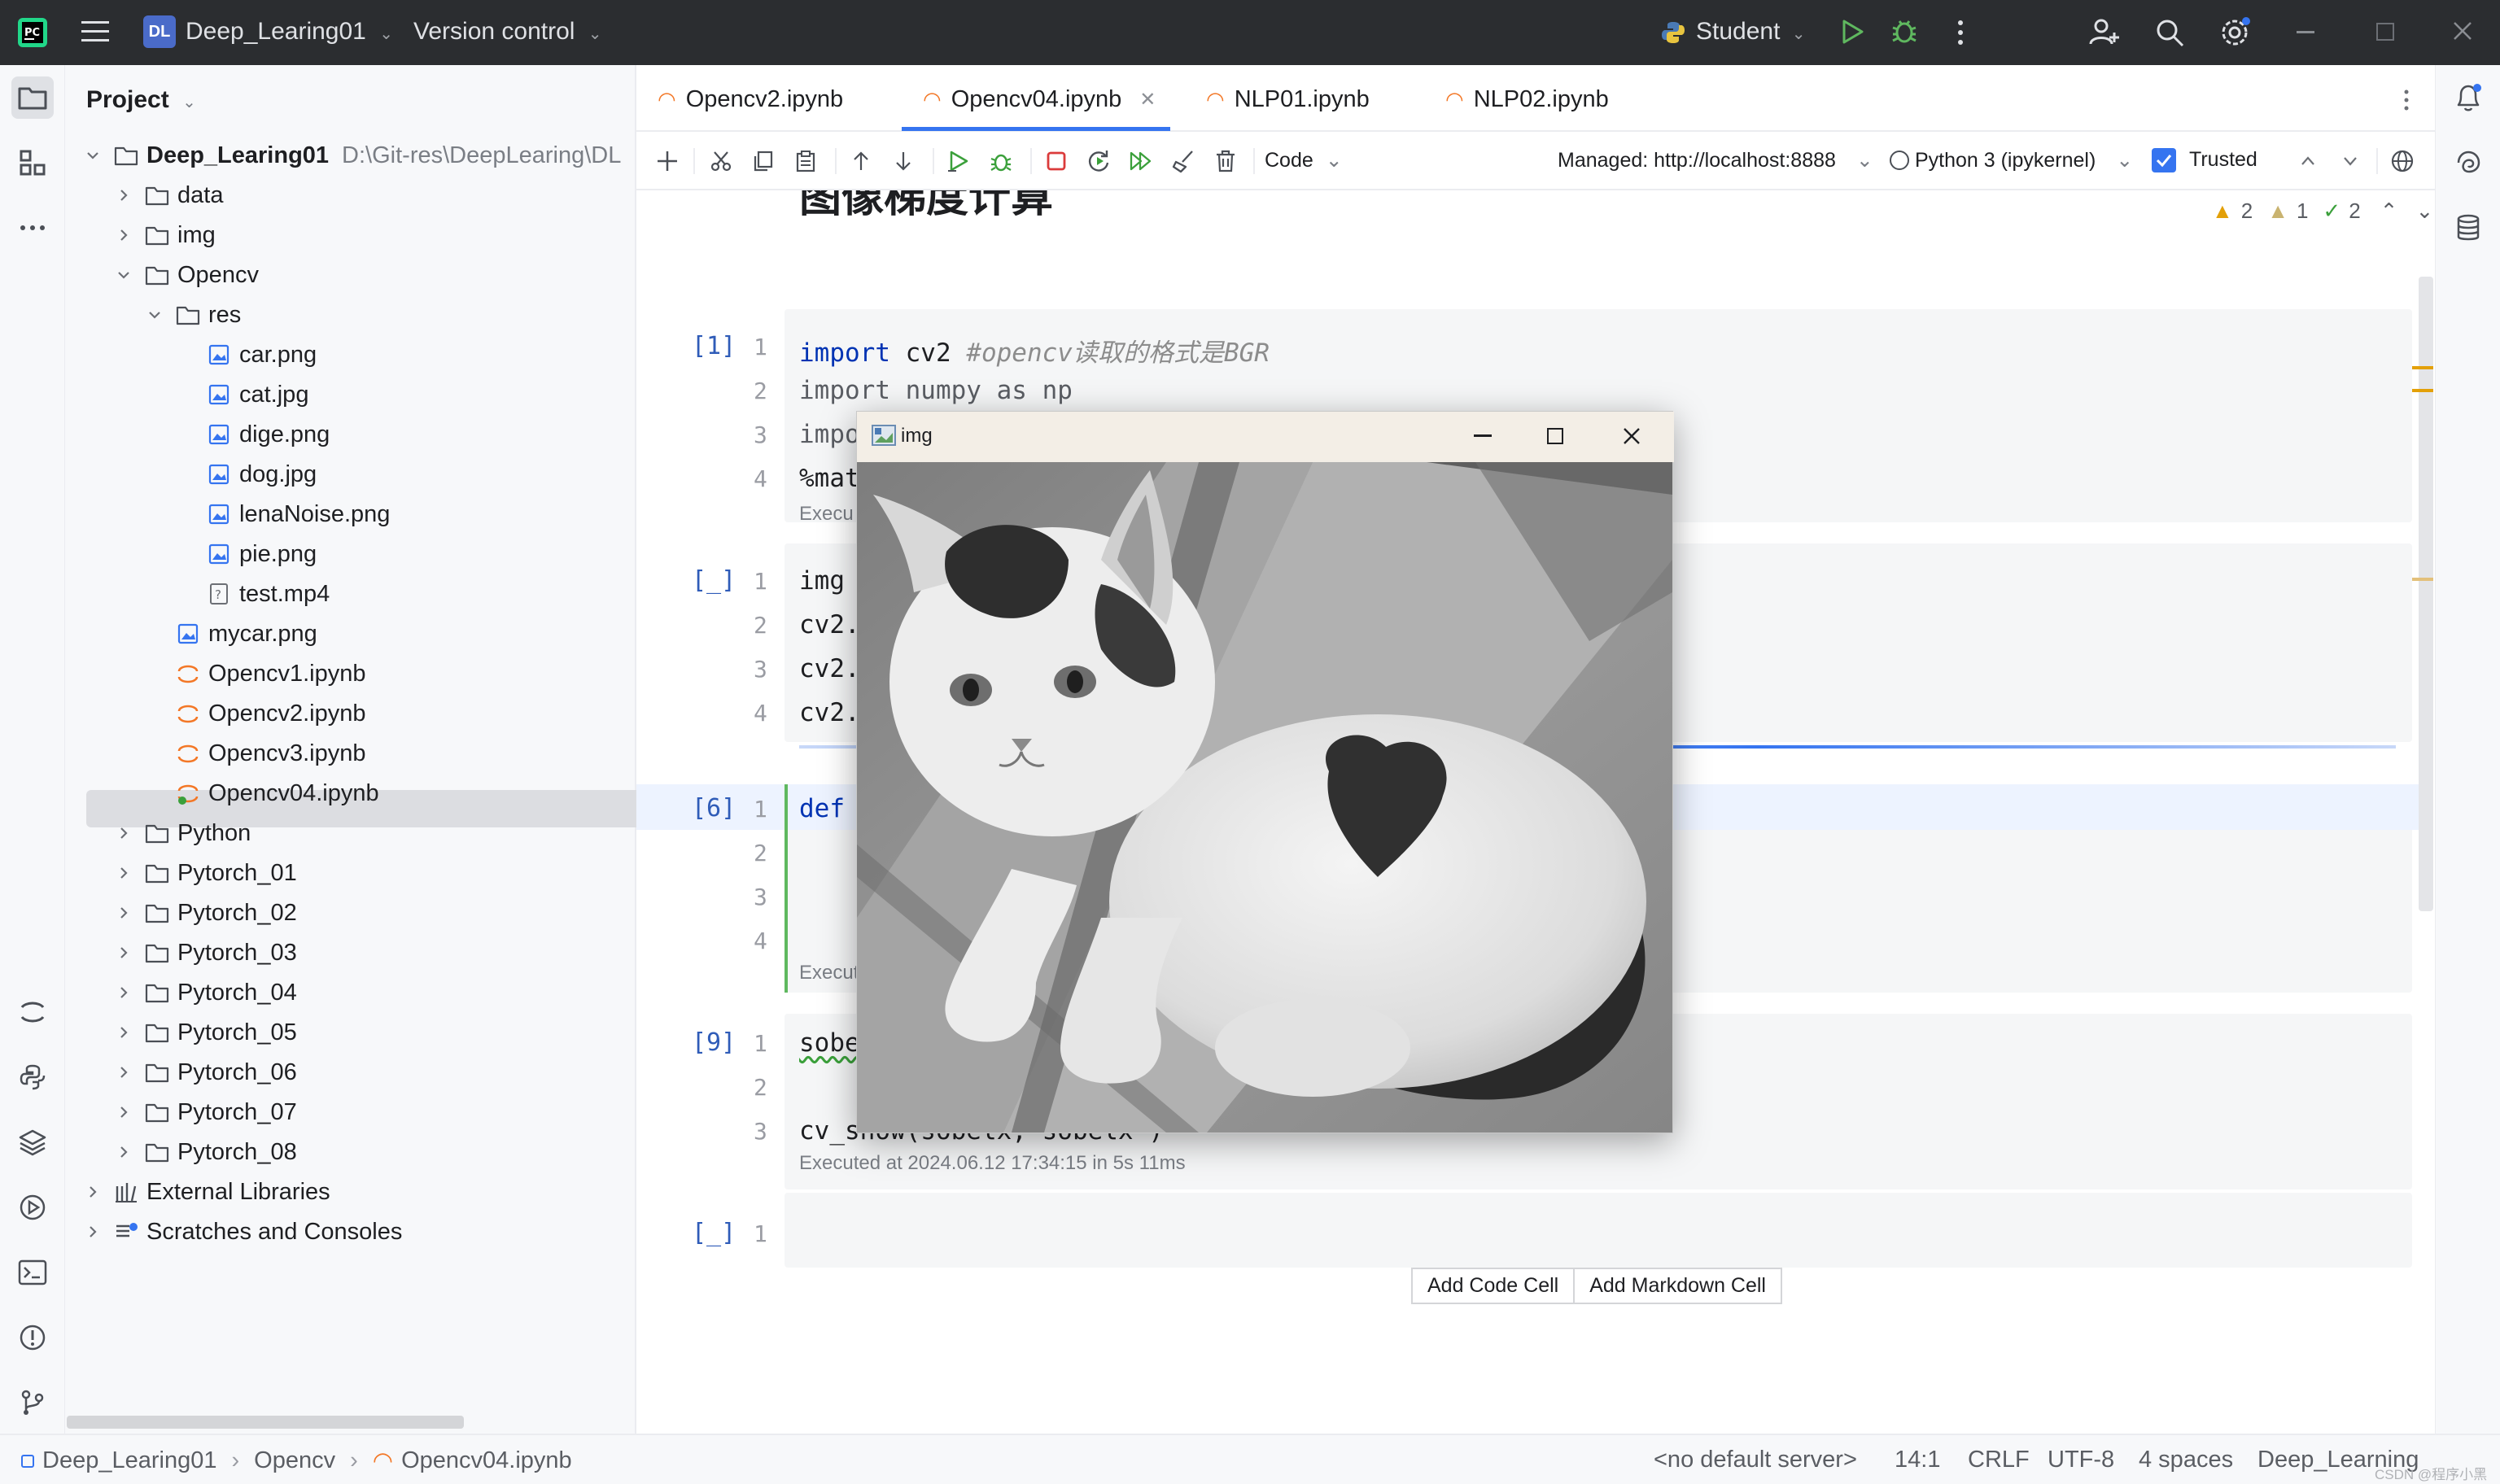  I want to click on tree-item: Pytorch_07, so click(205, 1112).